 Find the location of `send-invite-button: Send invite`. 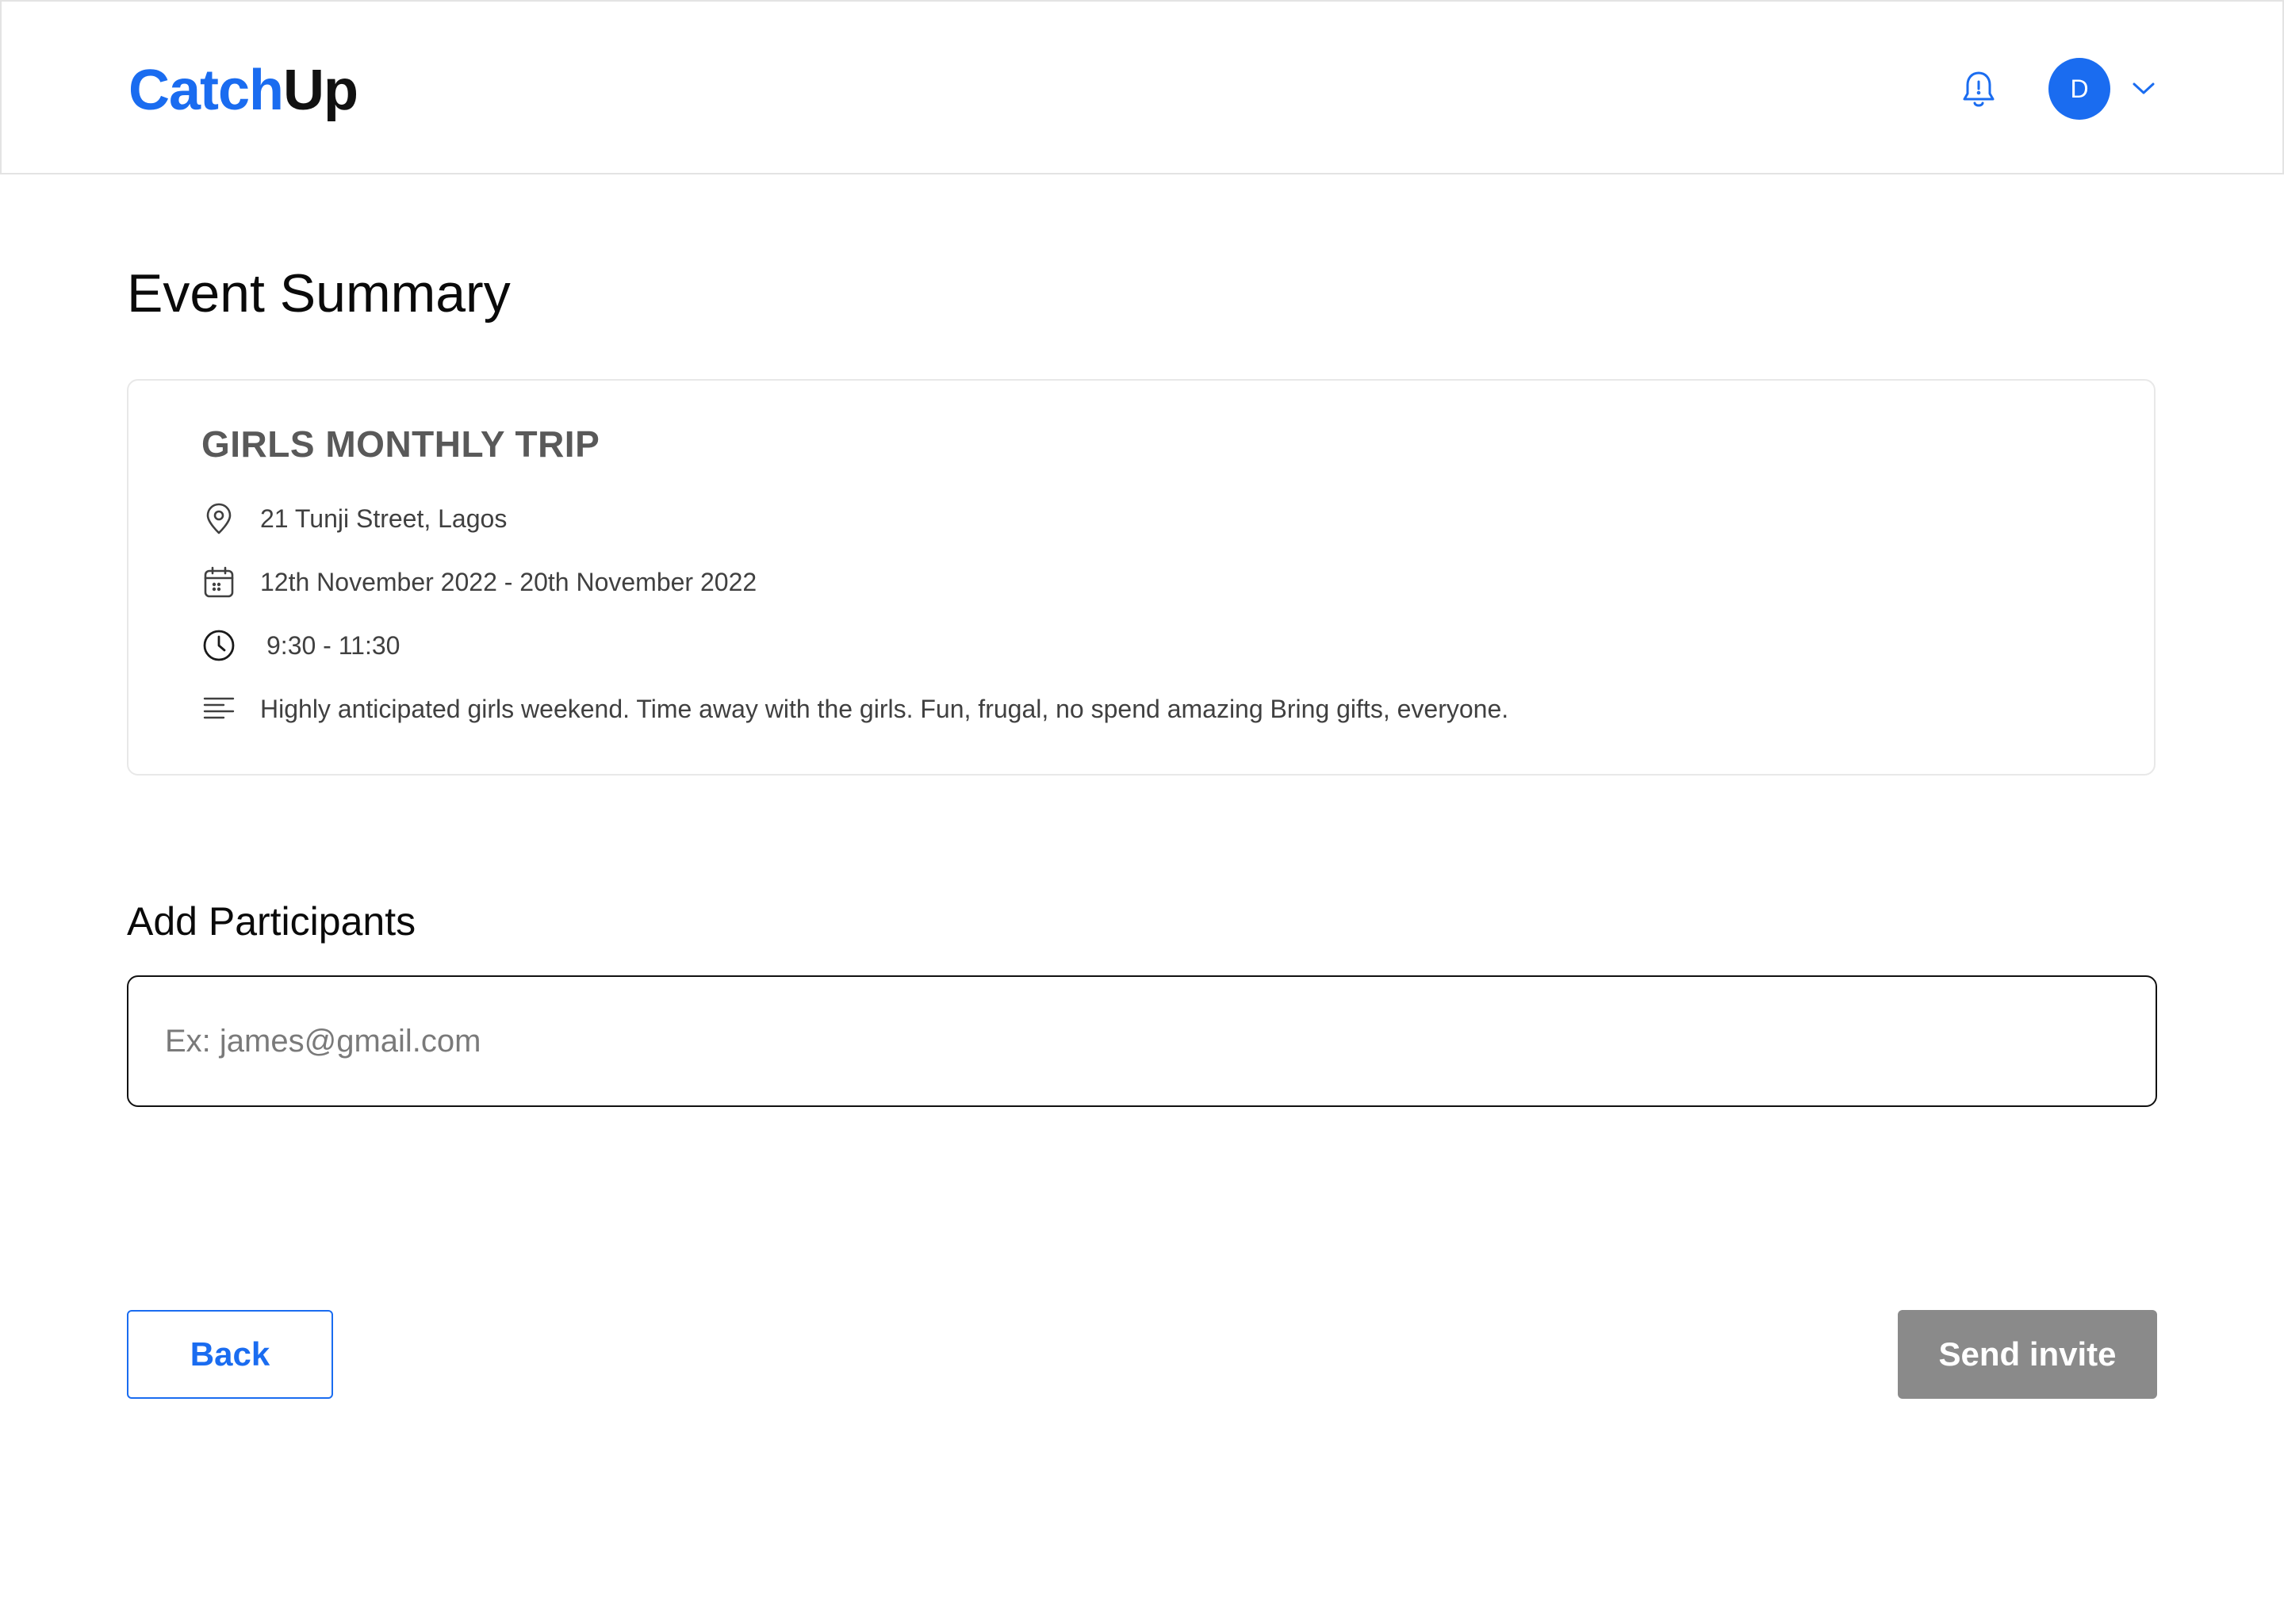

send-invite-button: Send invite is located at coordinates (2027, 1354).